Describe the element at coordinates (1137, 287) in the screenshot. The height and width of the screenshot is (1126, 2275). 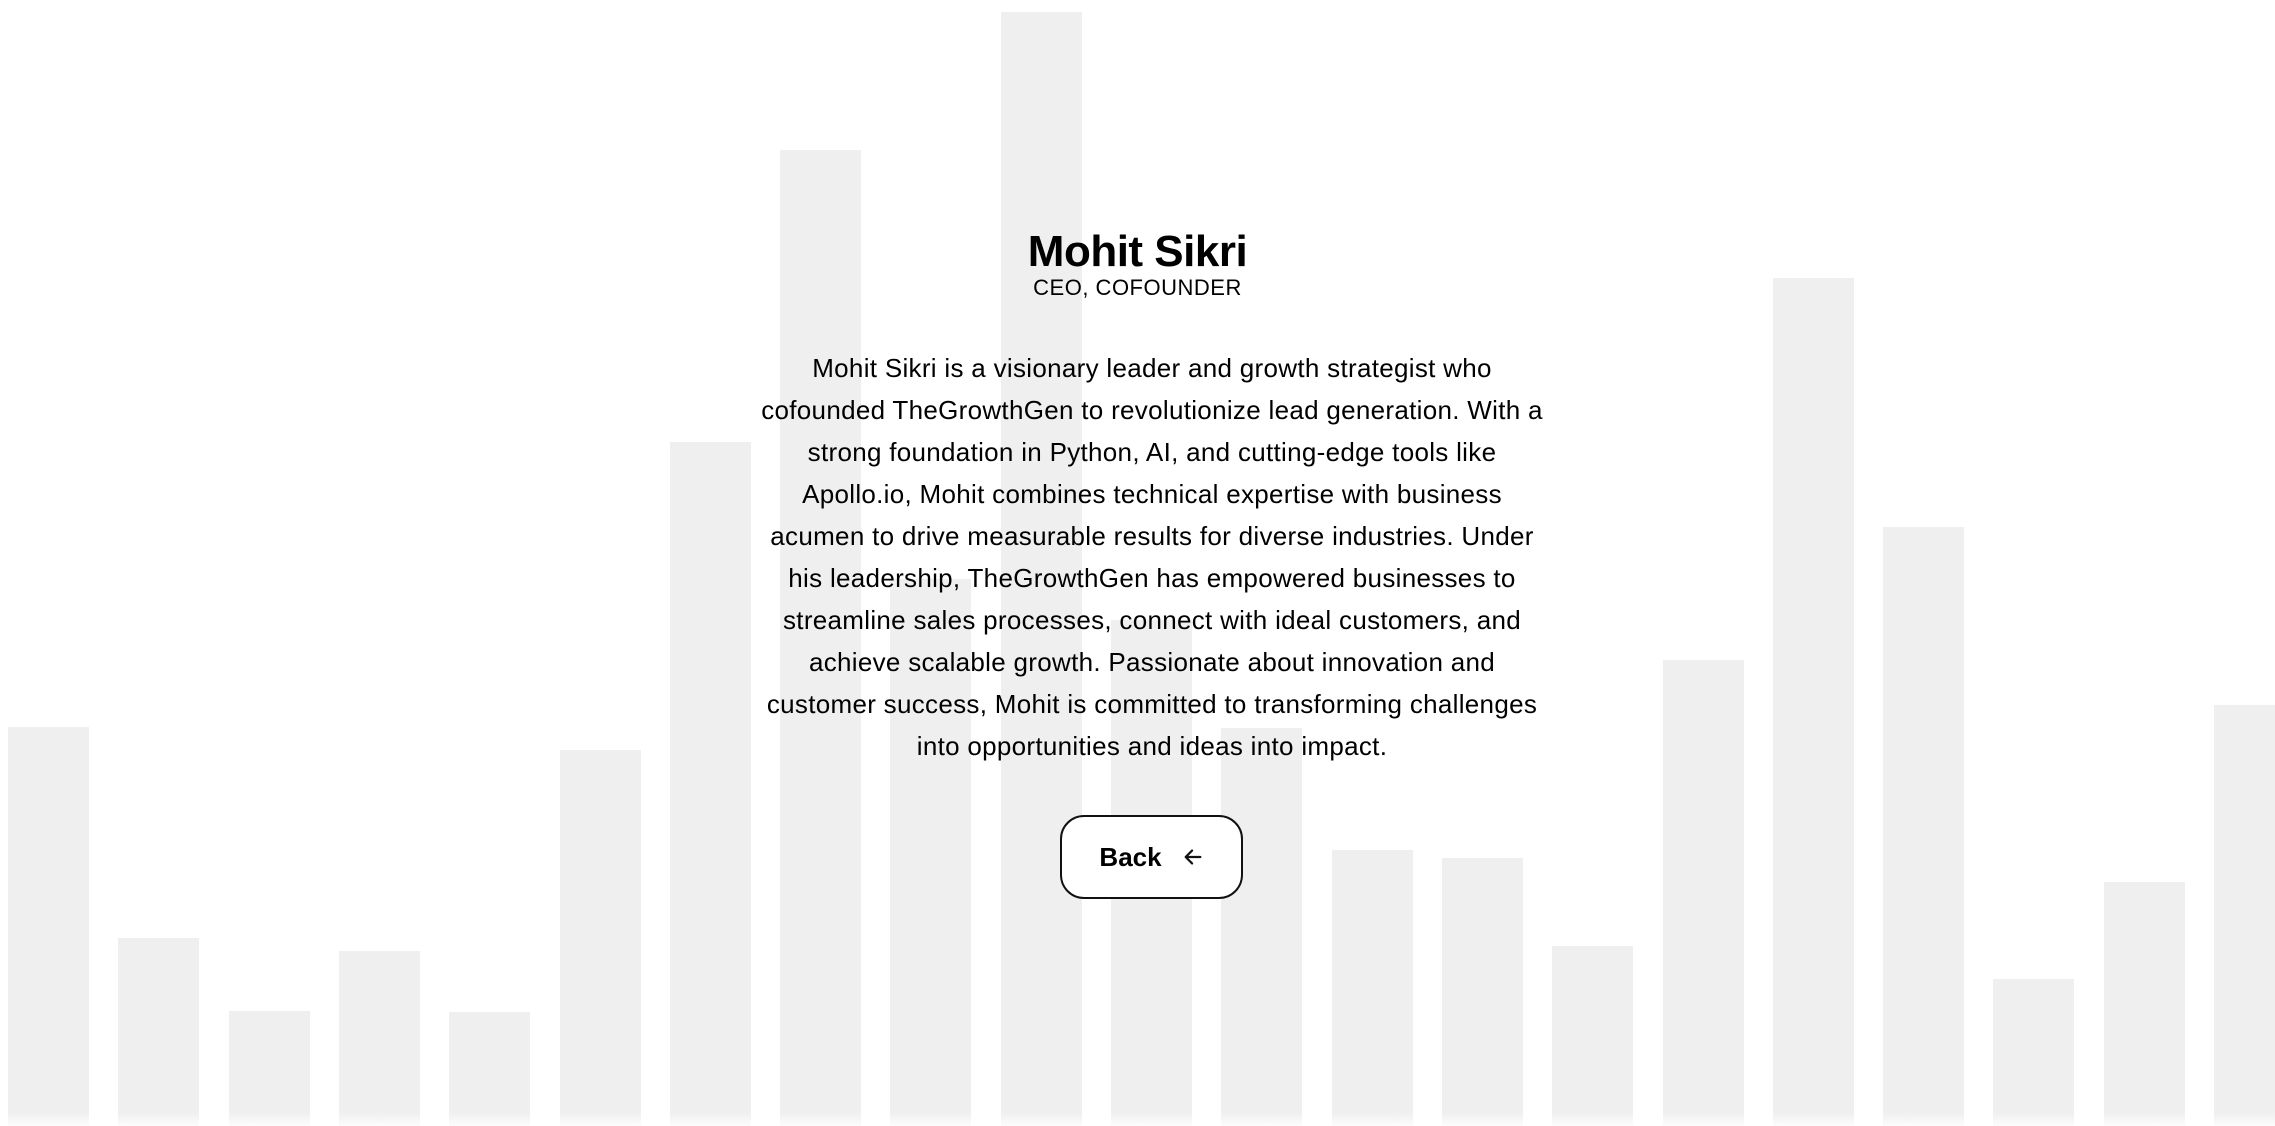
I see `profile-role: CEO, COFOUNDER` at that location.